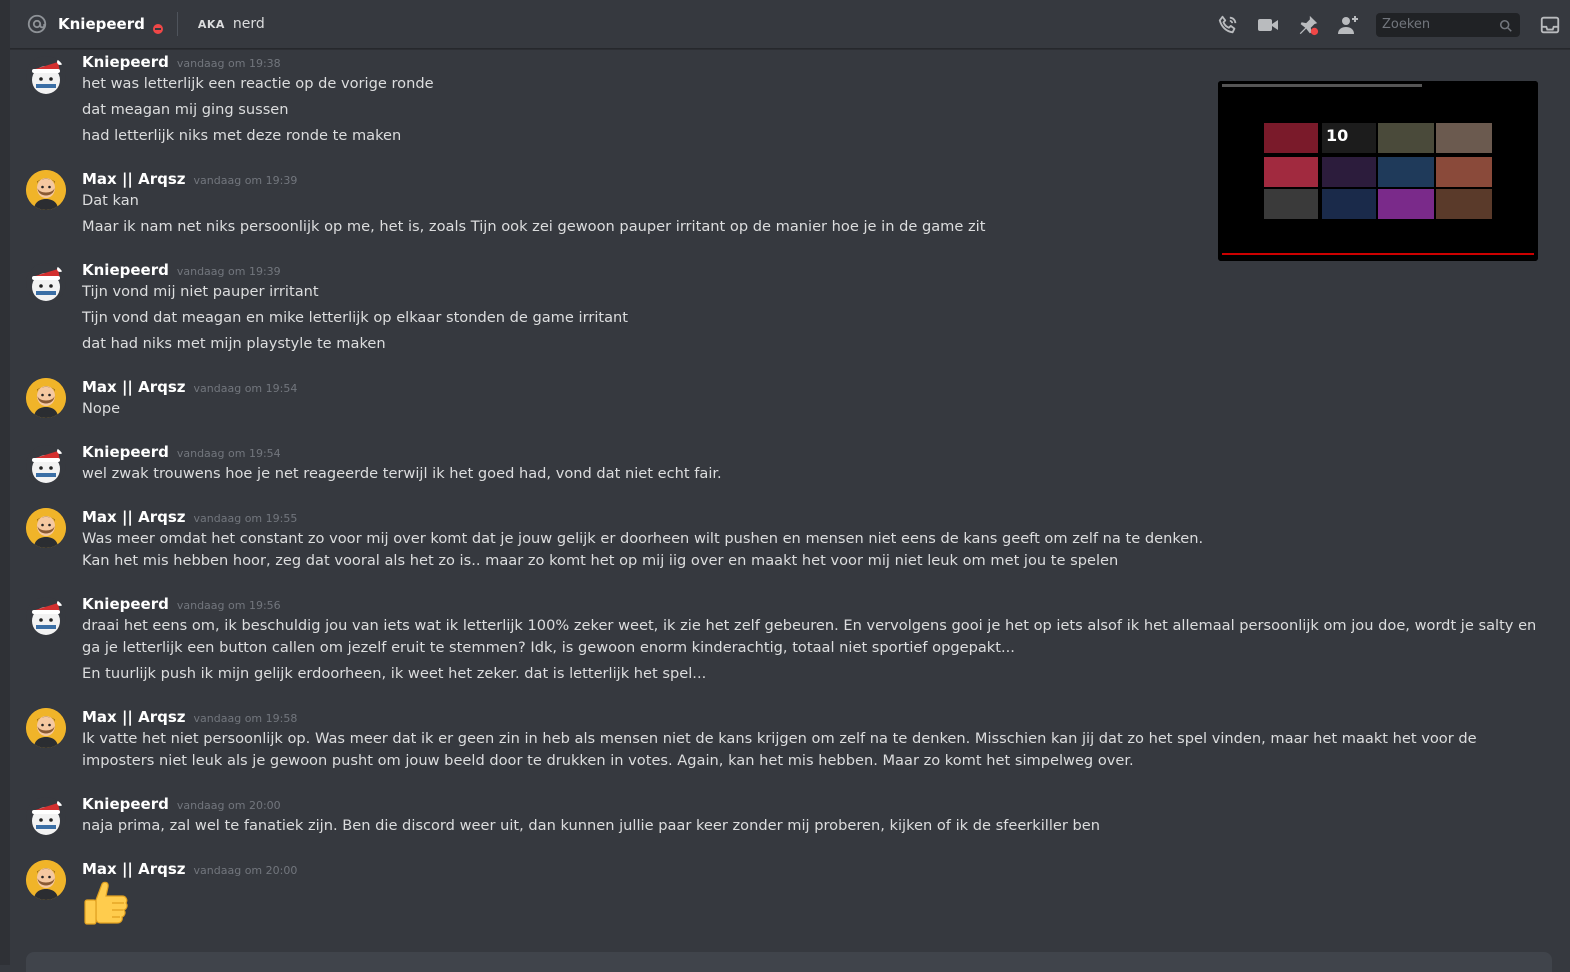 This screenshot has height=972, width=1570. I want to click on dnd-status-icon, so click(158, 24).